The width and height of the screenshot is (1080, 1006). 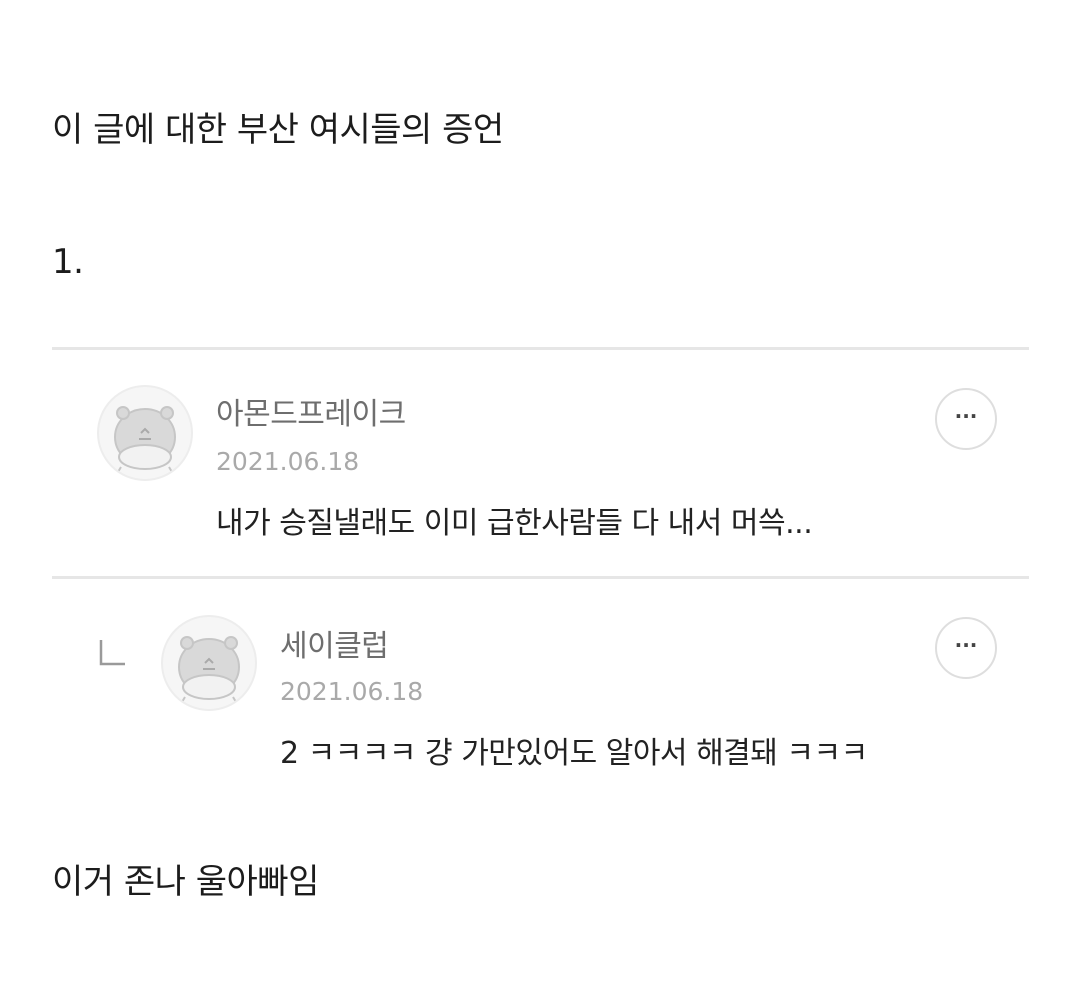 What do you see at coordinates (574, 753) in the screenshot?
I see `reply-text: 2 ㅋㅋㅋㅋ 걍 가만있어도 알아서 해결돼 ㅋㅋㅋ` at bounding box center [574, 753].